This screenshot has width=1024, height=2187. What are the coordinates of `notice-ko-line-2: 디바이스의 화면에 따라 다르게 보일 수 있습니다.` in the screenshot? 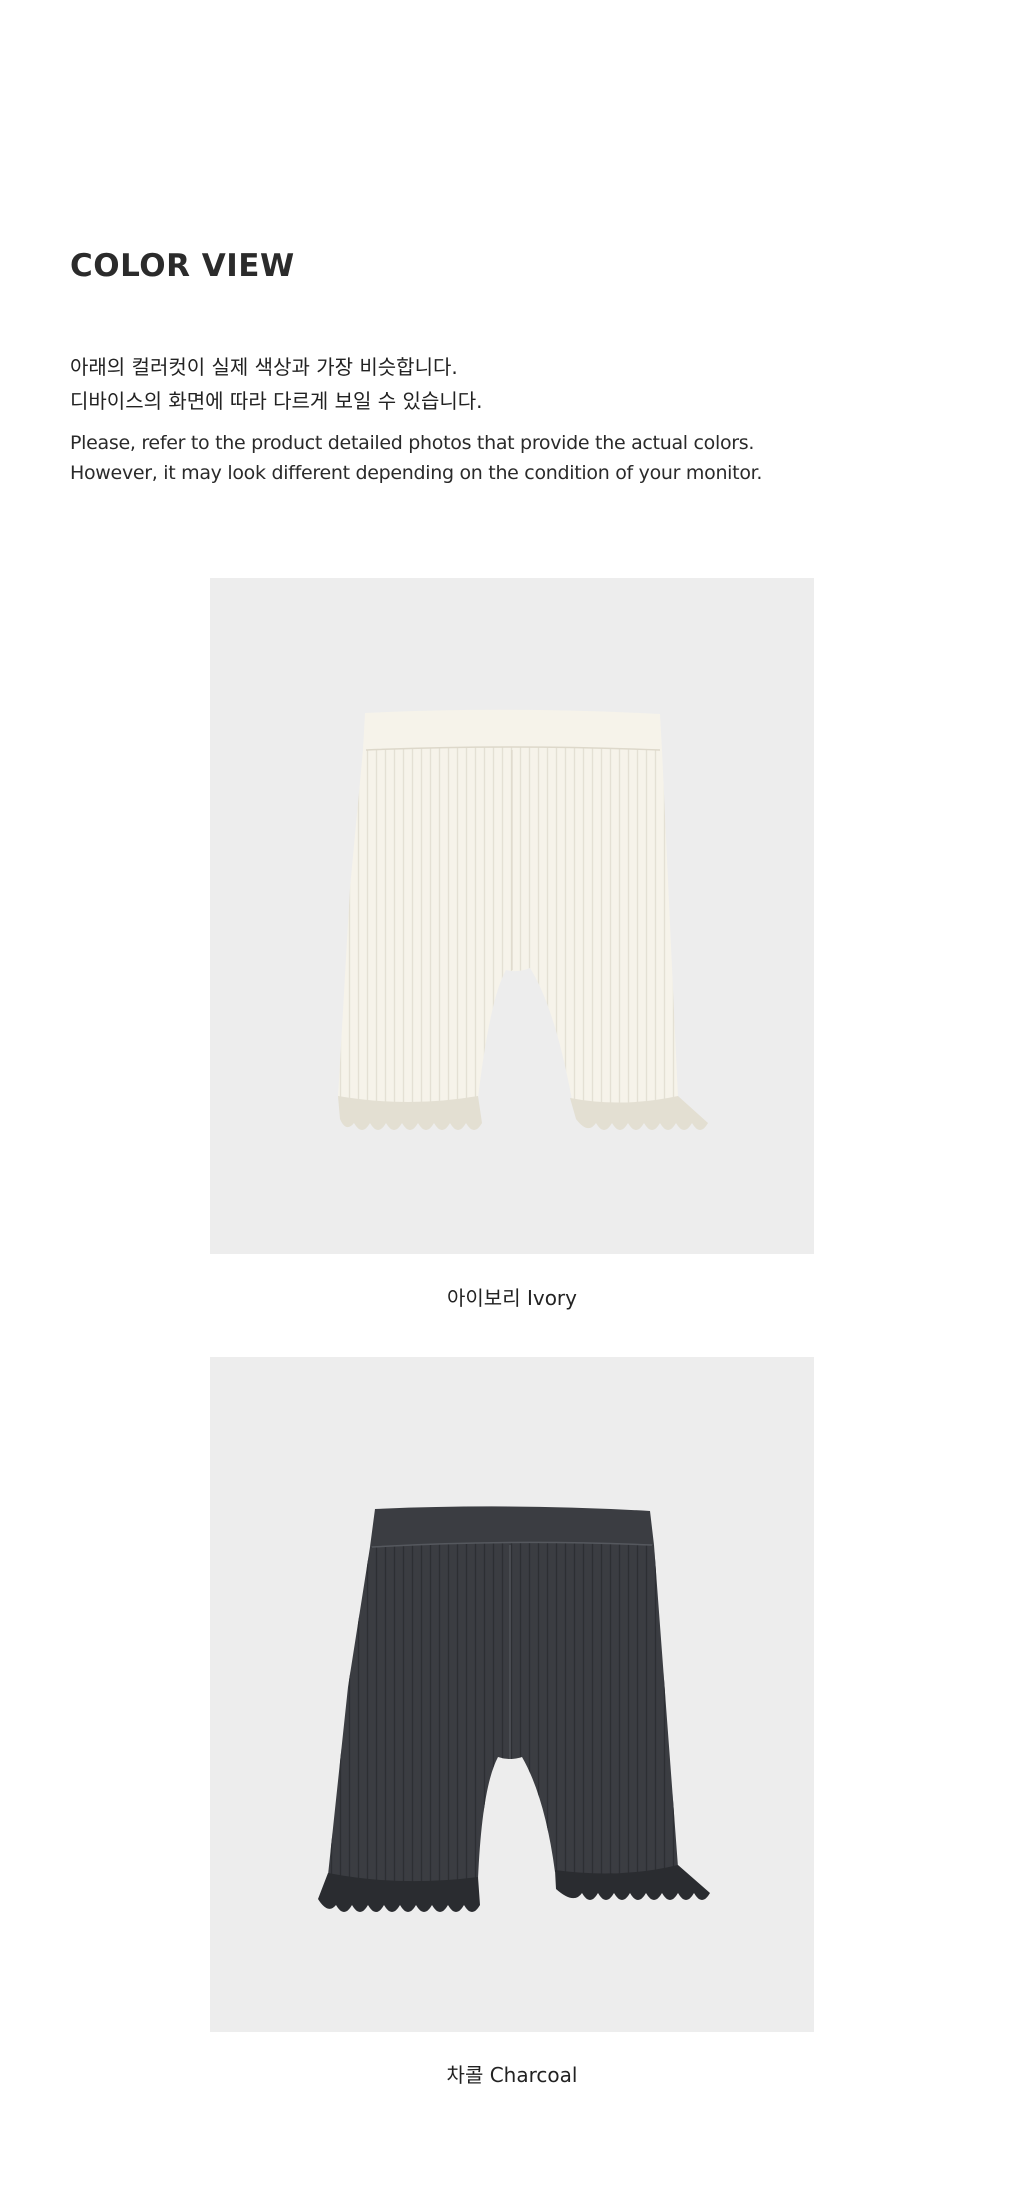 It's located at (276, 401).